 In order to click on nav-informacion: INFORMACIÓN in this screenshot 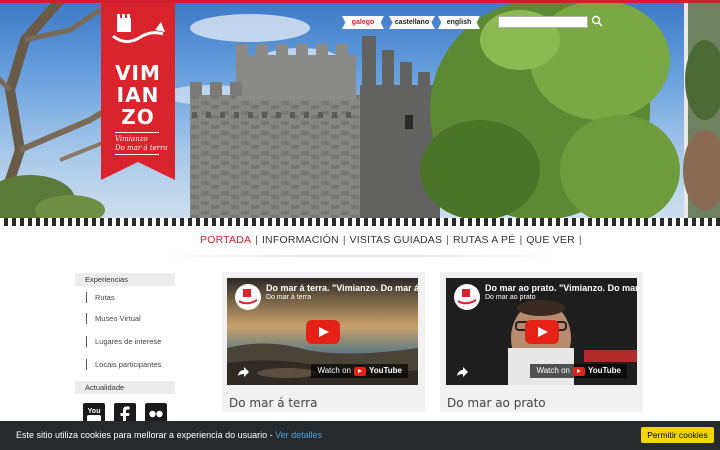, I will do `click(300, 240)`.